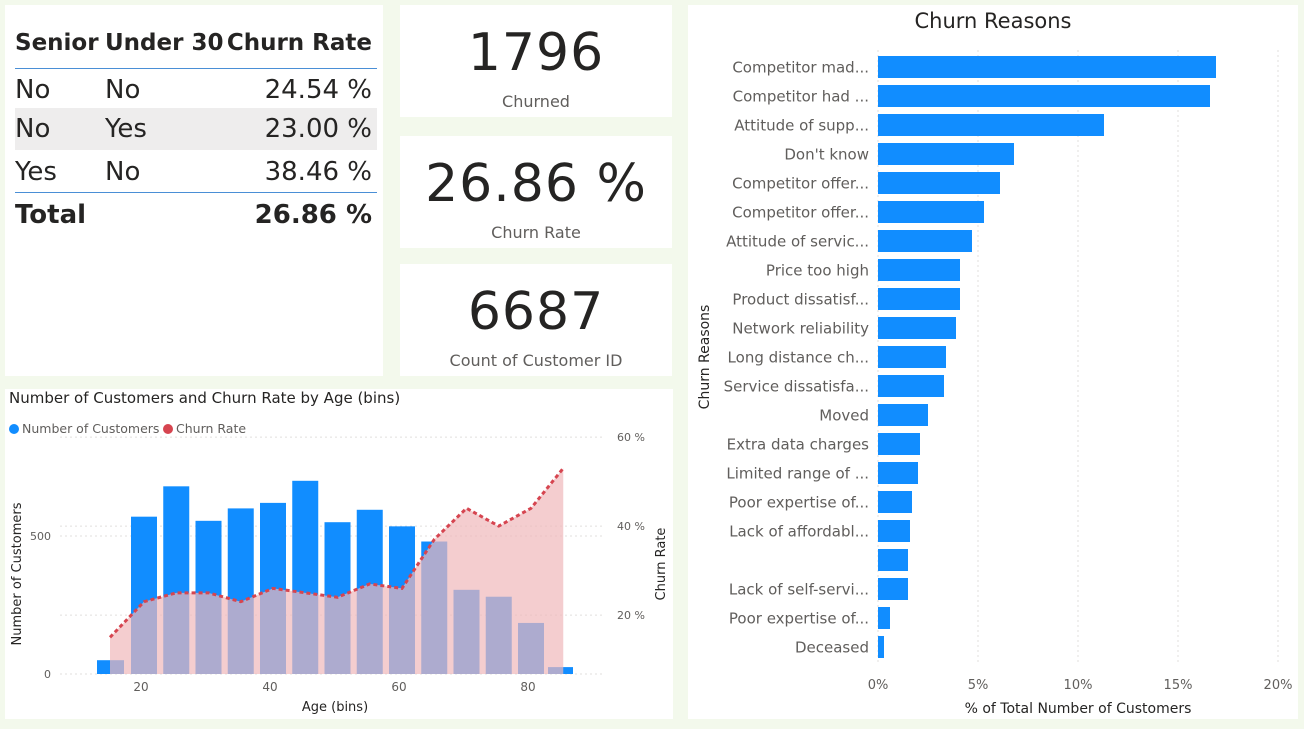  Describe the element at coordinates (196, 214) in the screenshot. I see `matrix-total-row: Total 26.86 %` at that location.